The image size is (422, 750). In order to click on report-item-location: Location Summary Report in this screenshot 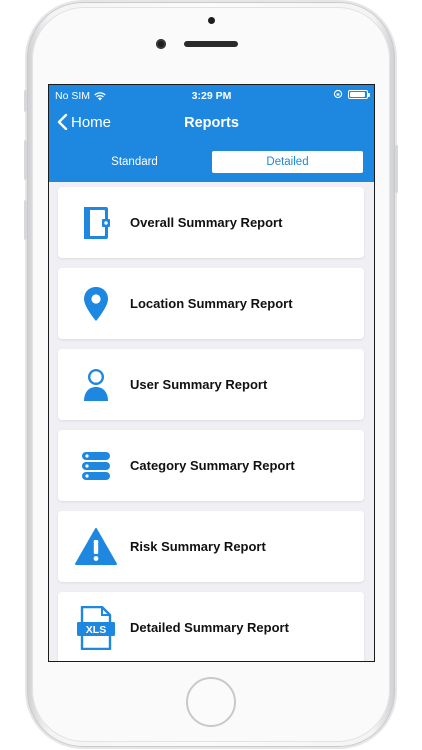, I will do `click(211, 303)`.